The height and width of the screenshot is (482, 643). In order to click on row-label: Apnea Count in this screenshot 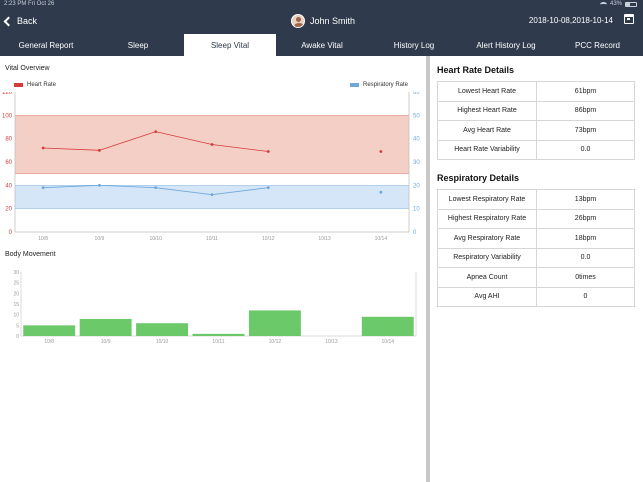, I will do `click(487, 277)`.